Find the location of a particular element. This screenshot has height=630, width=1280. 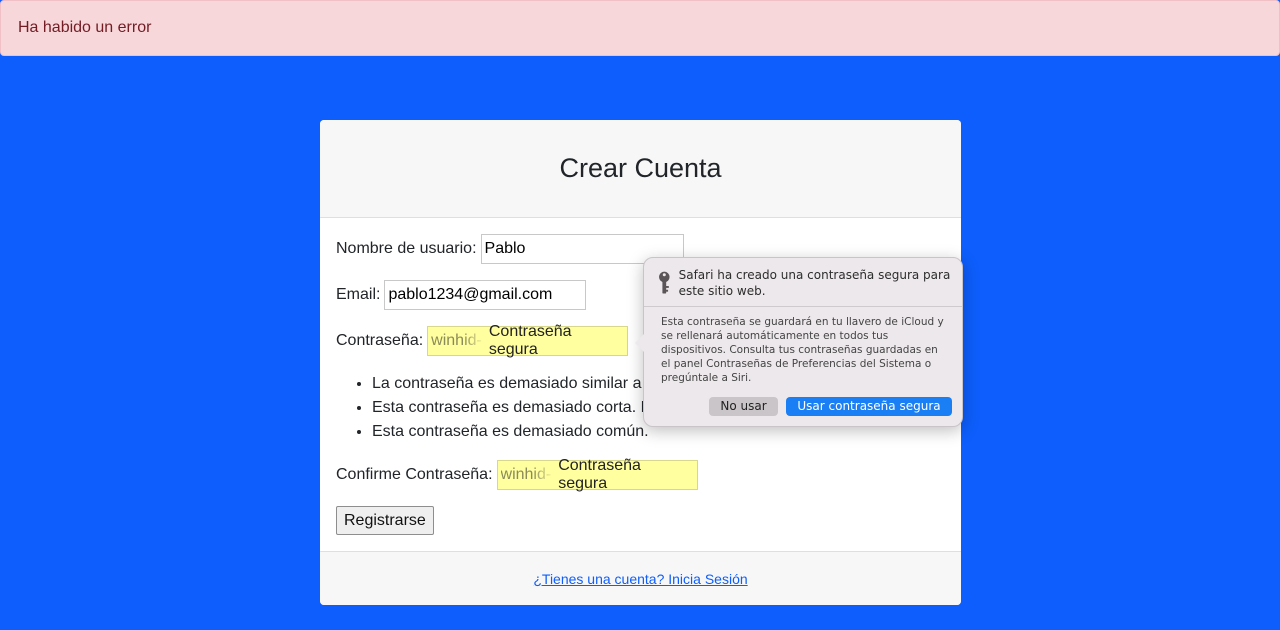

password-row: Contraseña: winhid- Contraseña segura is located at coordinates (482, 340).